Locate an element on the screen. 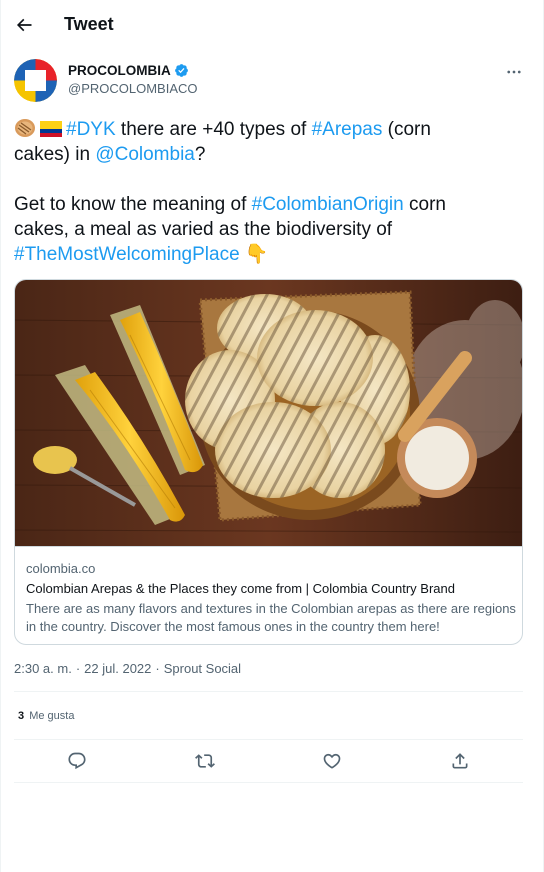 Image resolution: width=544 pixels, height=872 pixels. back-button is located at coordinates (24, 25).